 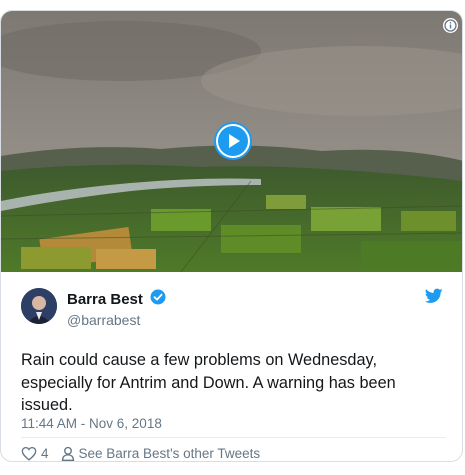 I want to click on author-names: Barra Best @barrabest, so click(x=116, y=308).